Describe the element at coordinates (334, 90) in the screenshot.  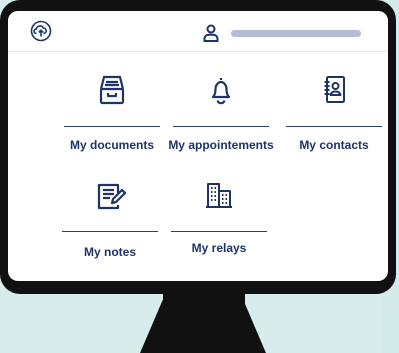
I see `address-book-icon` at that location.